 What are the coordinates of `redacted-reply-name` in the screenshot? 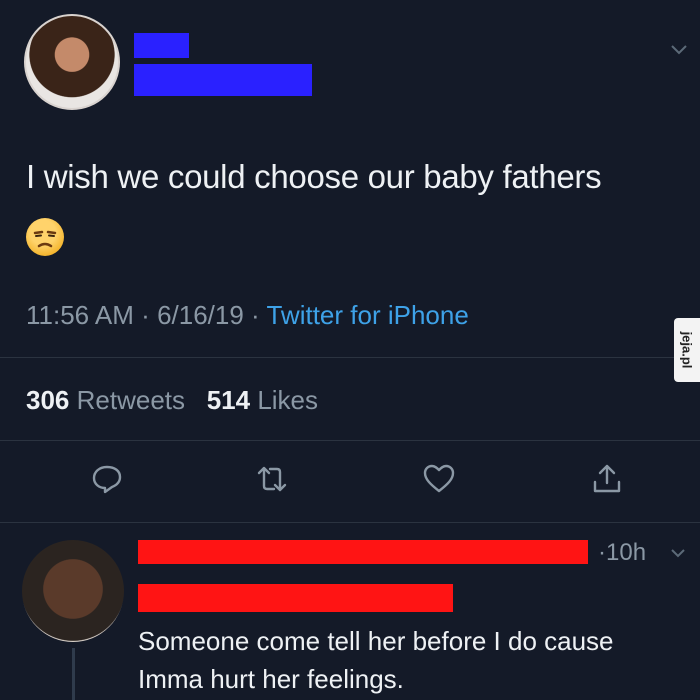 It's located at (363, 552).